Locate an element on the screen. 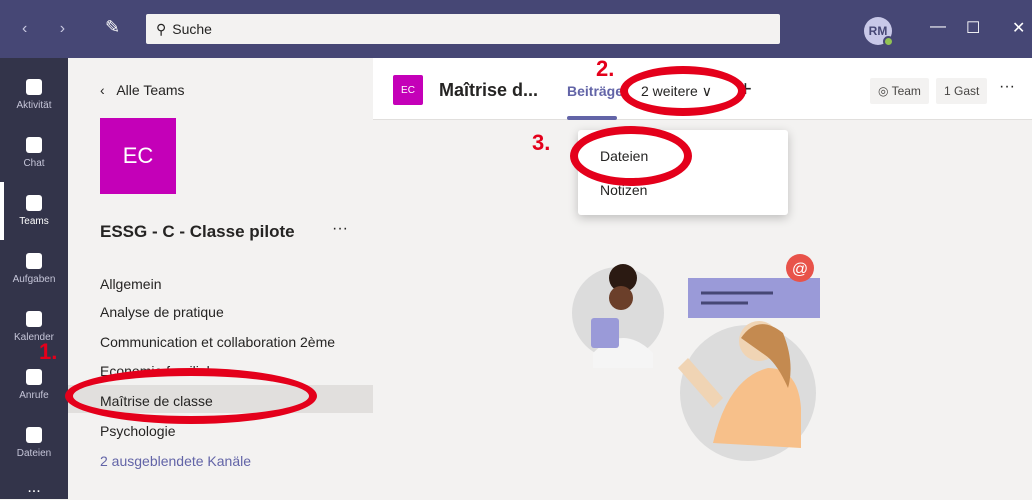 This screenshot has width=1032, height=500. rail-item-calendar: Kalender is located at coordinates (34, 327).